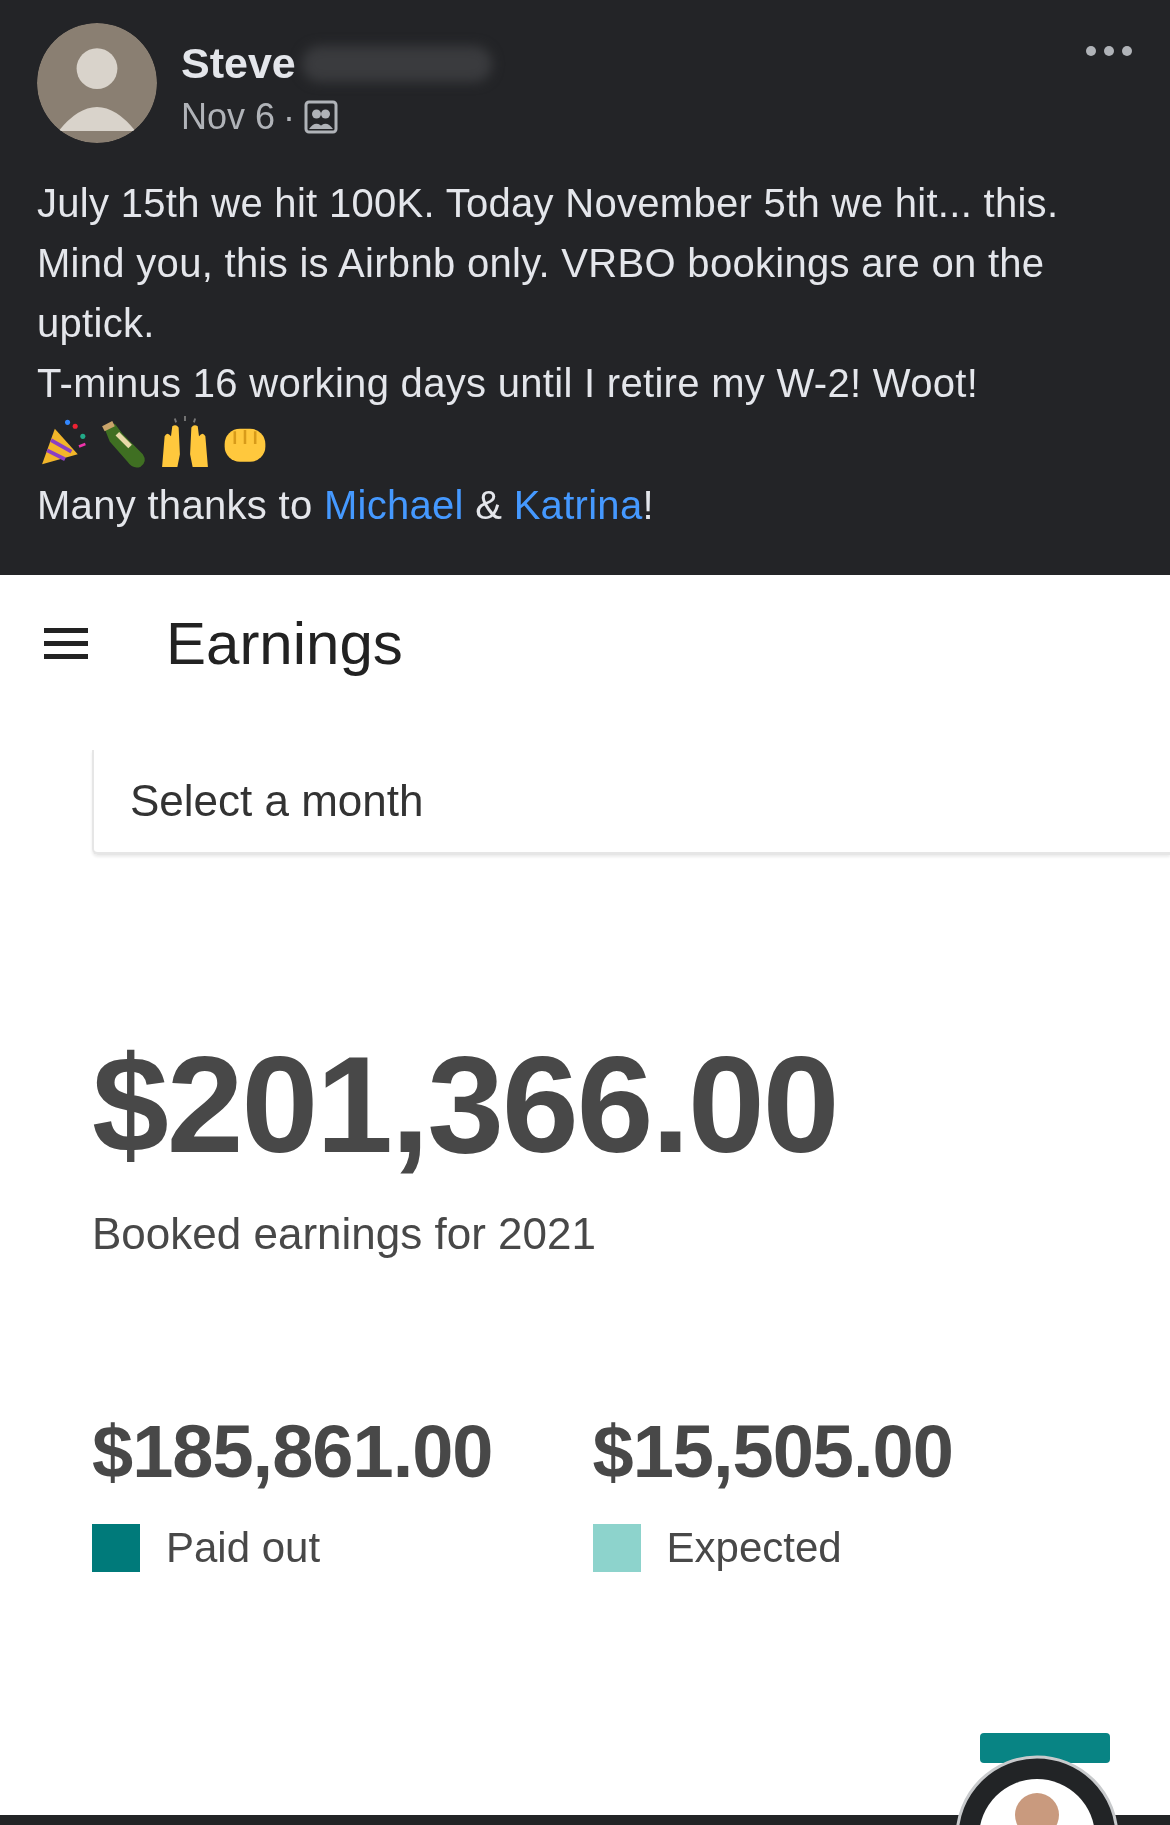 This screenshot has height=1825, width=1170. I want to click on post-text: T-minus 16 working days until I retire my W-2! Woot!, so click(508, 383).